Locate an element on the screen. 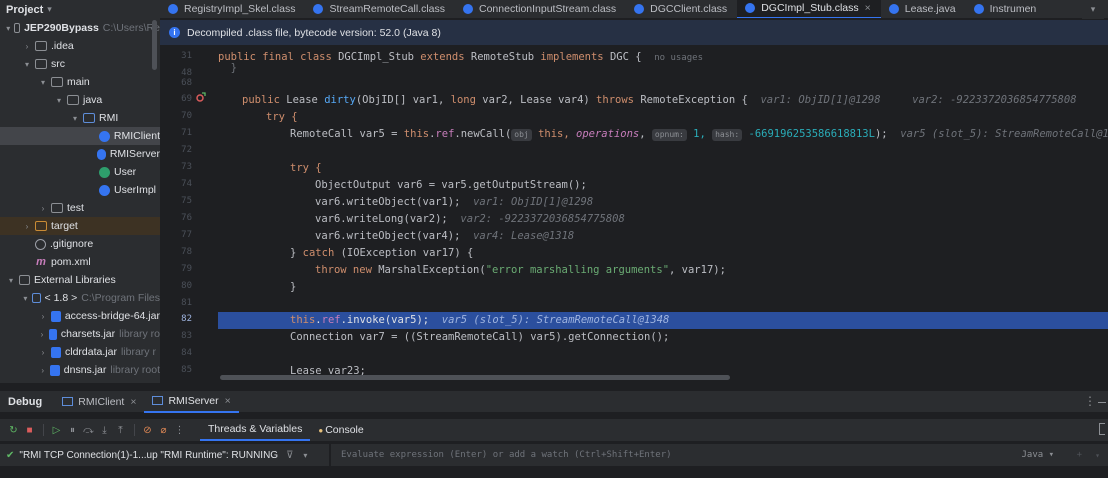 The image size is (1108, 478). line-number: 84 is located at coordinates (186, 353).